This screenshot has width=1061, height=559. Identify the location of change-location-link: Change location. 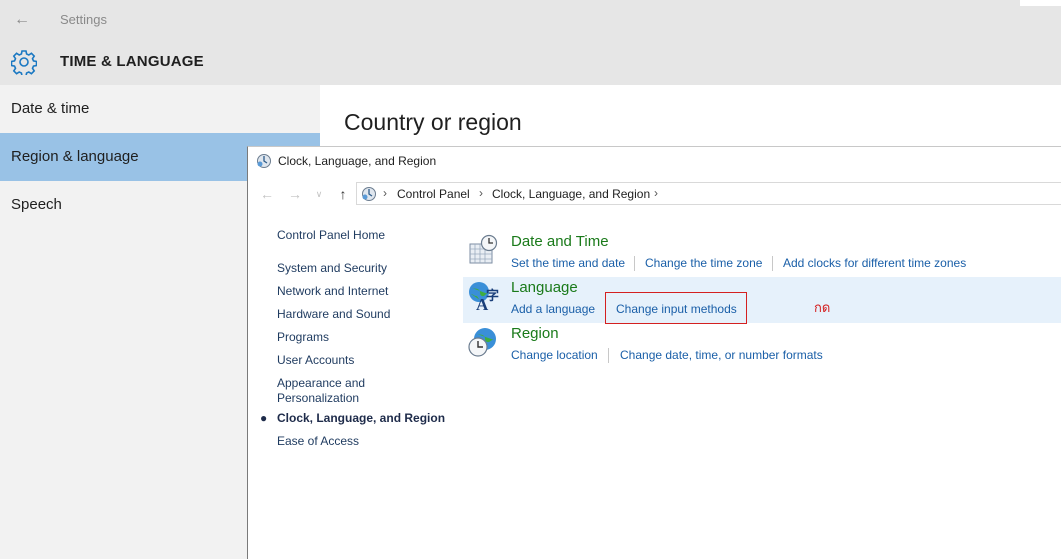
(554, 355).